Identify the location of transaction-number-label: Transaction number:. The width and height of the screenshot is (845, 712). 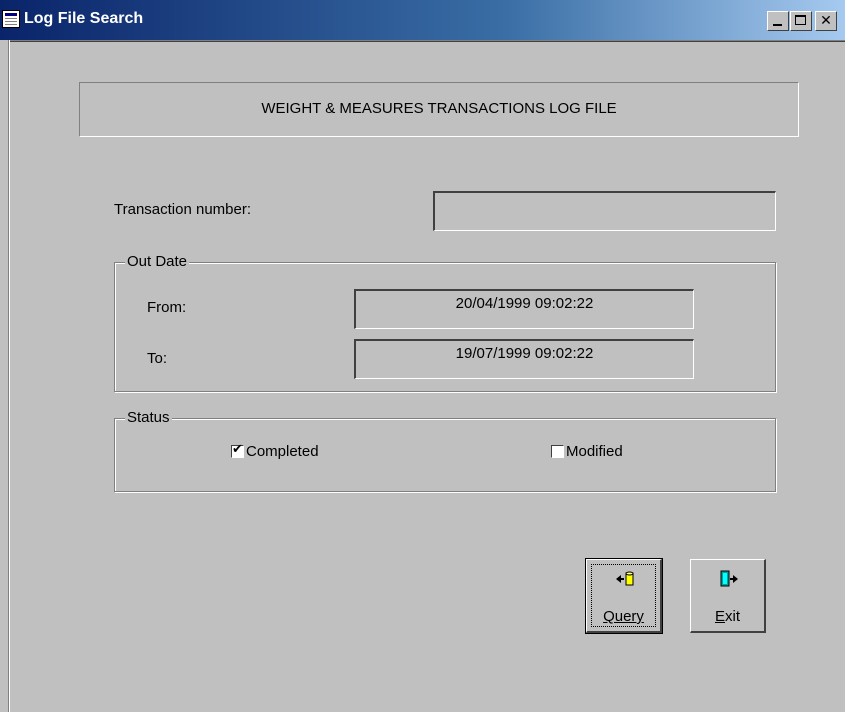
(183, 209).